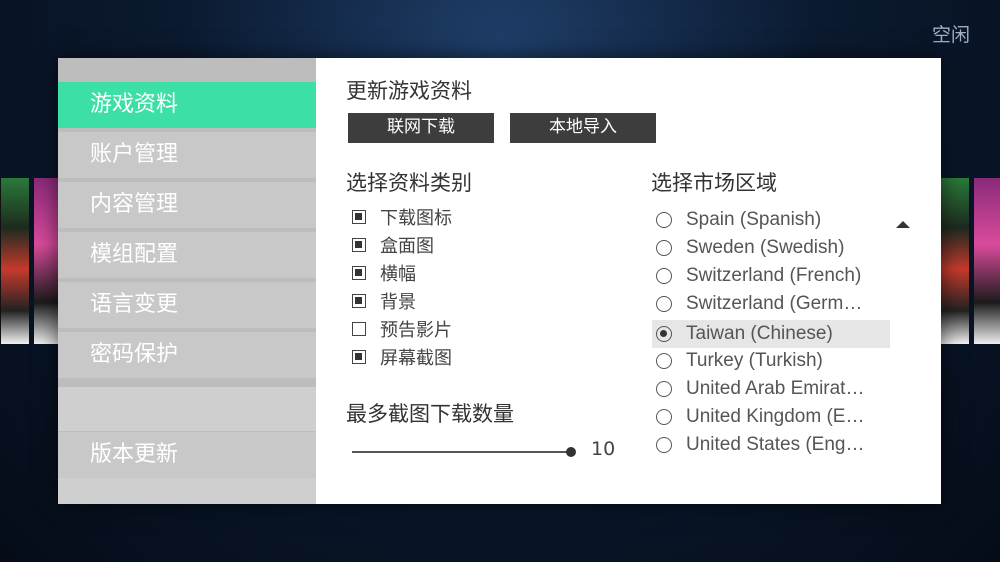 The height and width of the screenshot is (562, 1000). I want to click on sidebar-item-version-update: 版本更新, so click(187, 455).